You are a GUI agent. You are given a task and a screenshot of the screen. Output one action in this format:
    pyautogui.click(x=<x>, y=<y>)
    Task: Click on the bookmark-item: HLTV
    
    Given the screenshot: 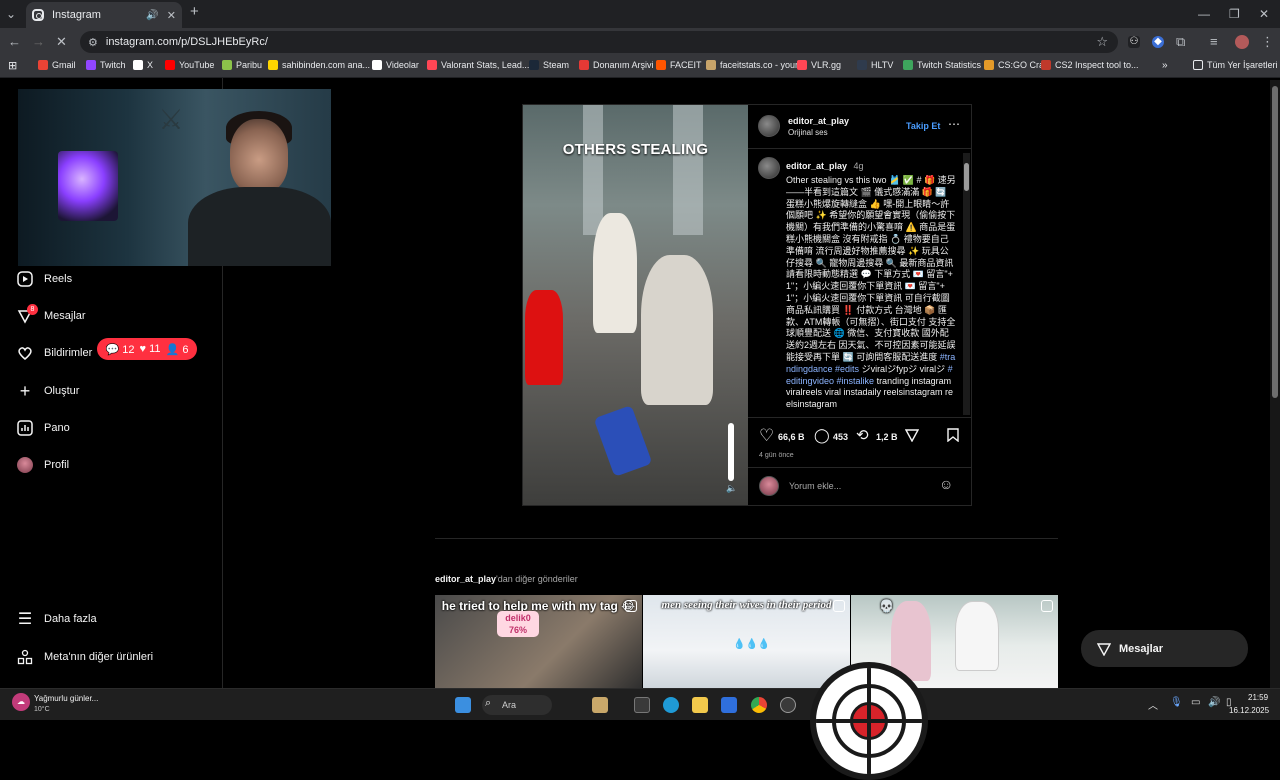 What is the action you would take?
    pyautogui.click(x=875, y=65)
    